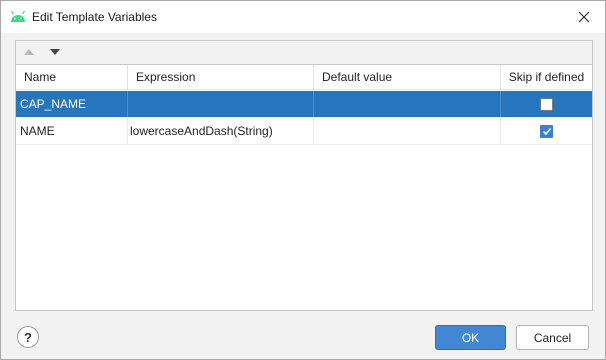 This screenshot has height=360, width=606. I want to click on close-button, so click(584, 17).